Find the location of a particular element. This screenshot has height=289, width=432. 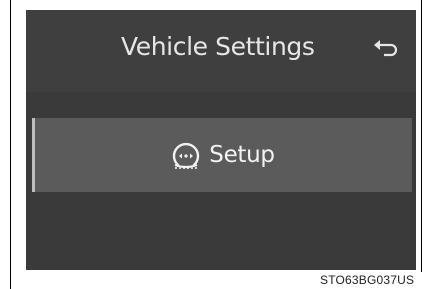

back-arrow-icon is located at coordinates (386, 48).